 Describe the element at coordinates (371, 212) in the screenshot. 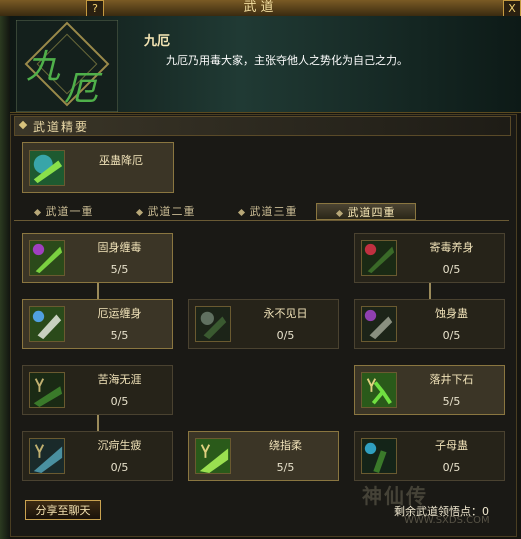

I see `tab-label: 武道四重` at that location.